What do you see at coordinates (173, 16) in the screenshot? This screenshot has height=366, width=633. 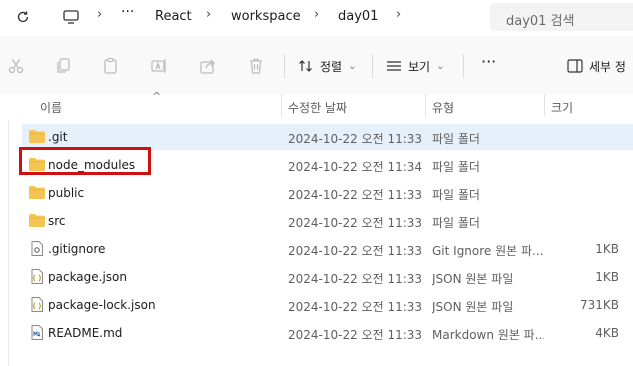 I see `breadcrumb-item-react: React` at bounding box center [173, 16].